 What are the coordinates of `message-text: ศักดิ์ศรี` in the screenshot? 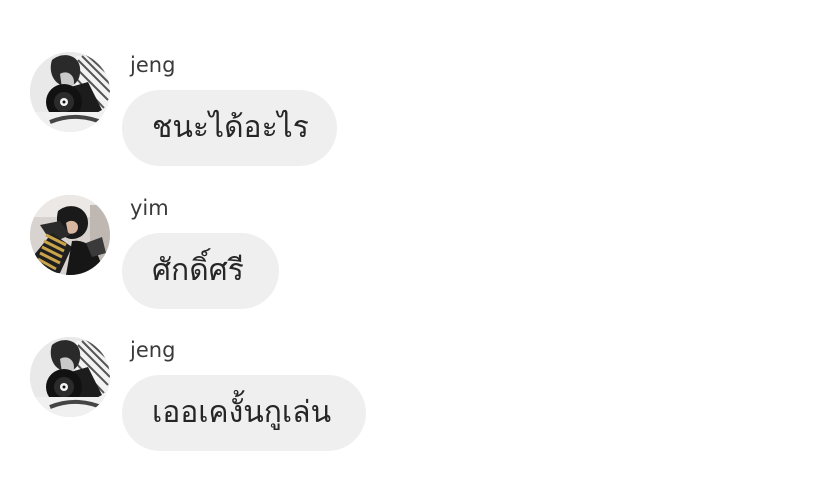 It's located at (198, 270).